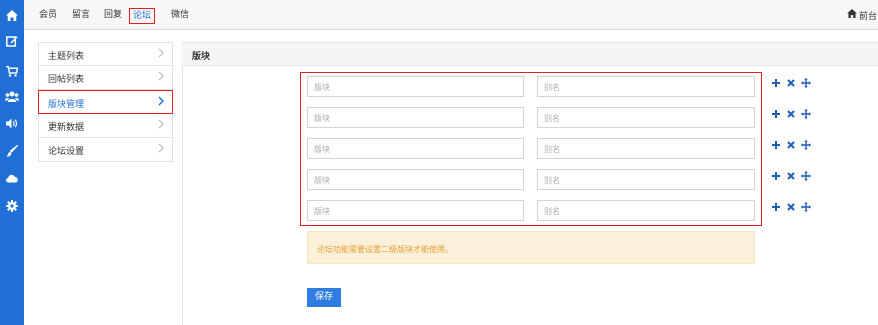 This screenshot has height=325, width=878. What do you see at coordinates (66, 80) in the screenshot?
I see `subnav-item-label: 回帖列表` at bounding box center [66, 80].